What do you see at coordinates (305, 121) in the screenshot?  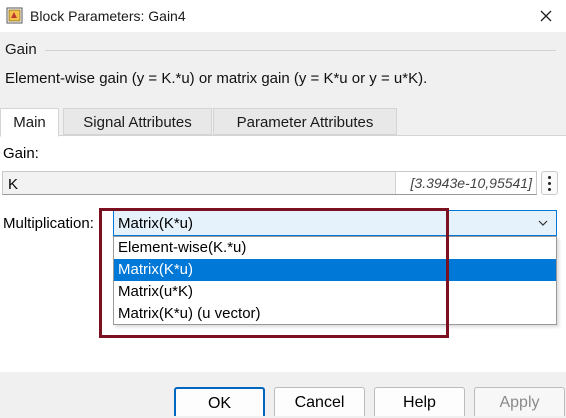 I see `tab-parameter-attributes: Parameter Attributes` at bounding box center [305, 121].